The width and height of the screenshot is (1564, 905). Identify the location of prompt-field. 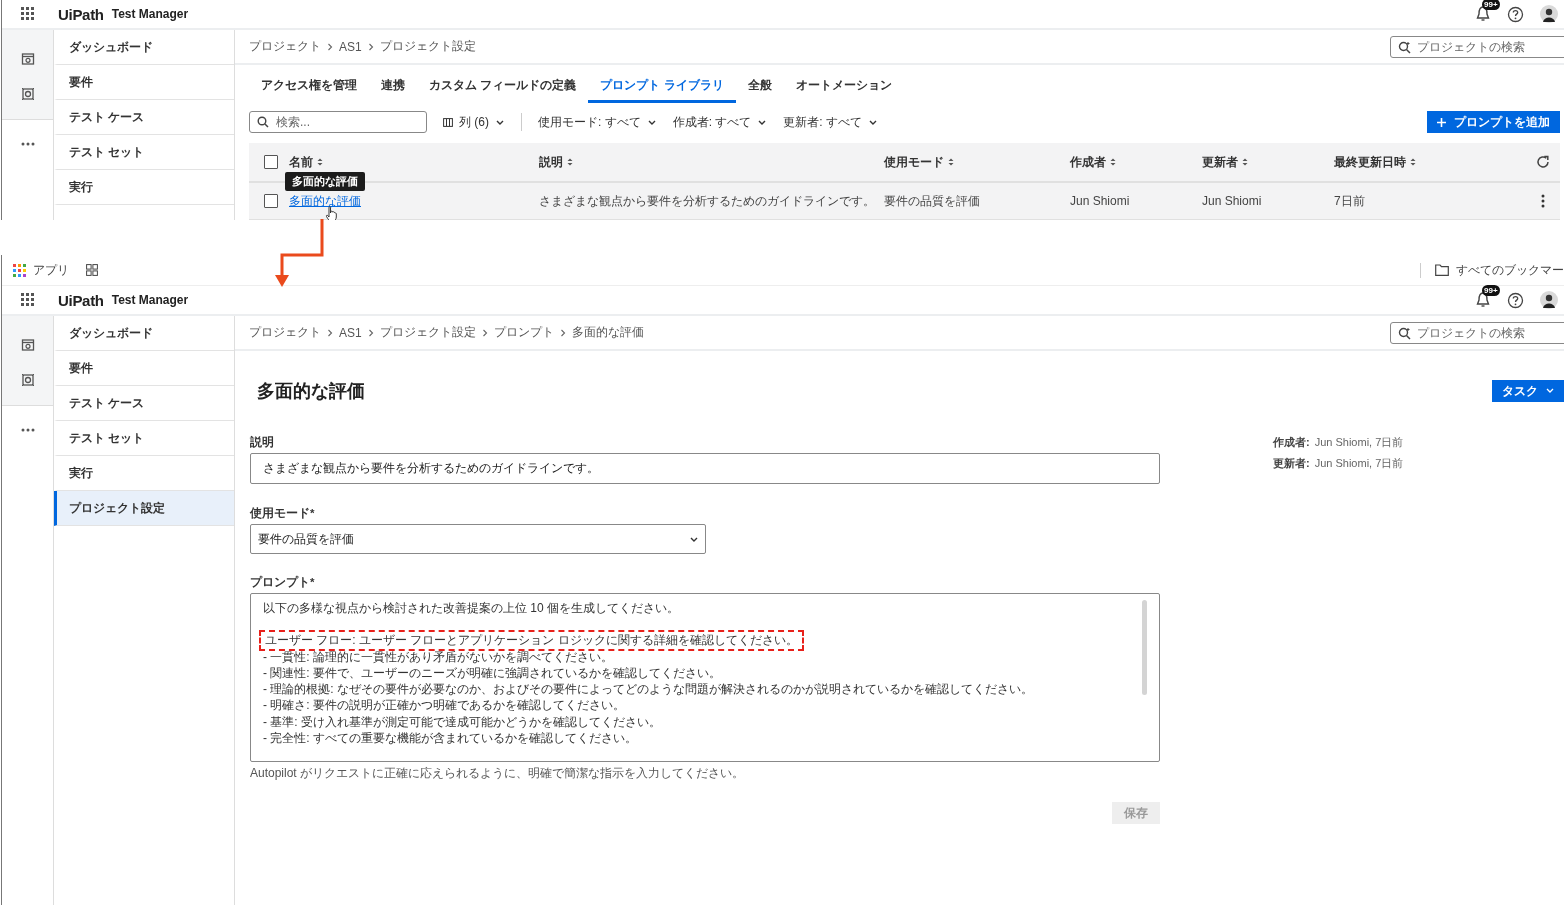
(705, 677).